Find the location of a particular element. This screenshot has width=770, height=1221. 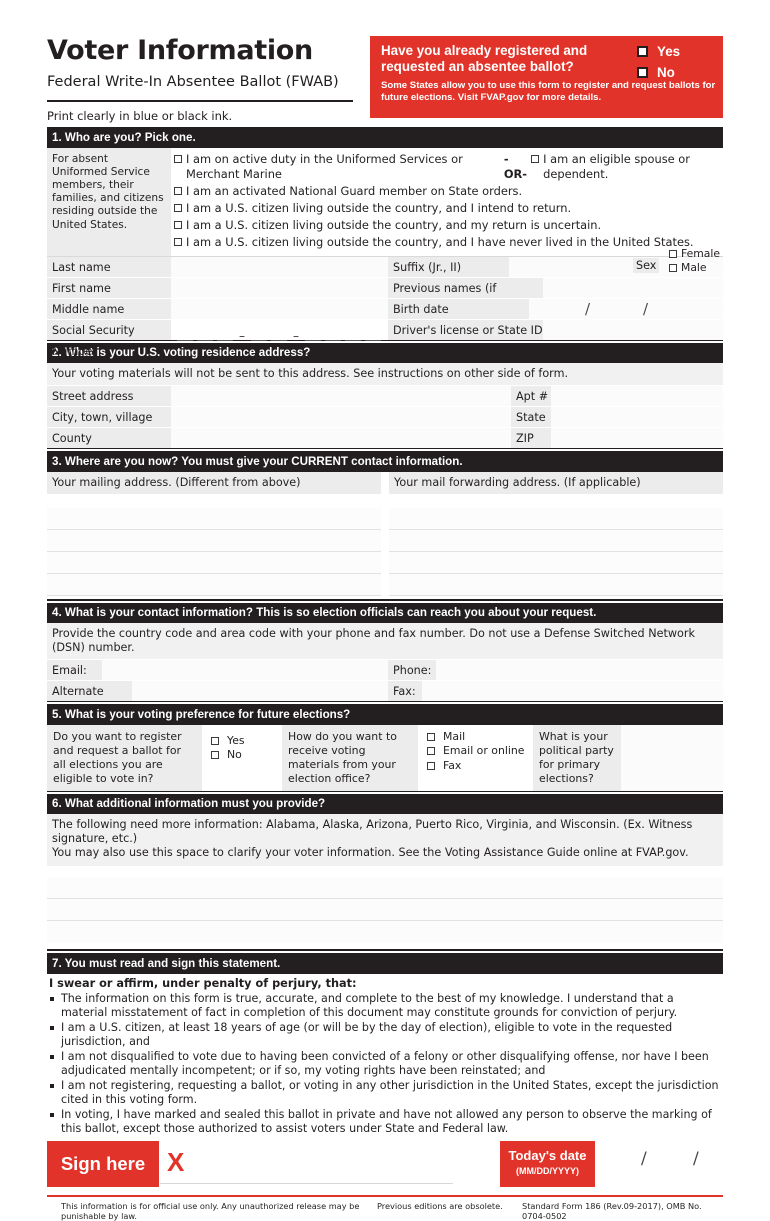

sex-male-label: Male is located at coordinates (694, 267).